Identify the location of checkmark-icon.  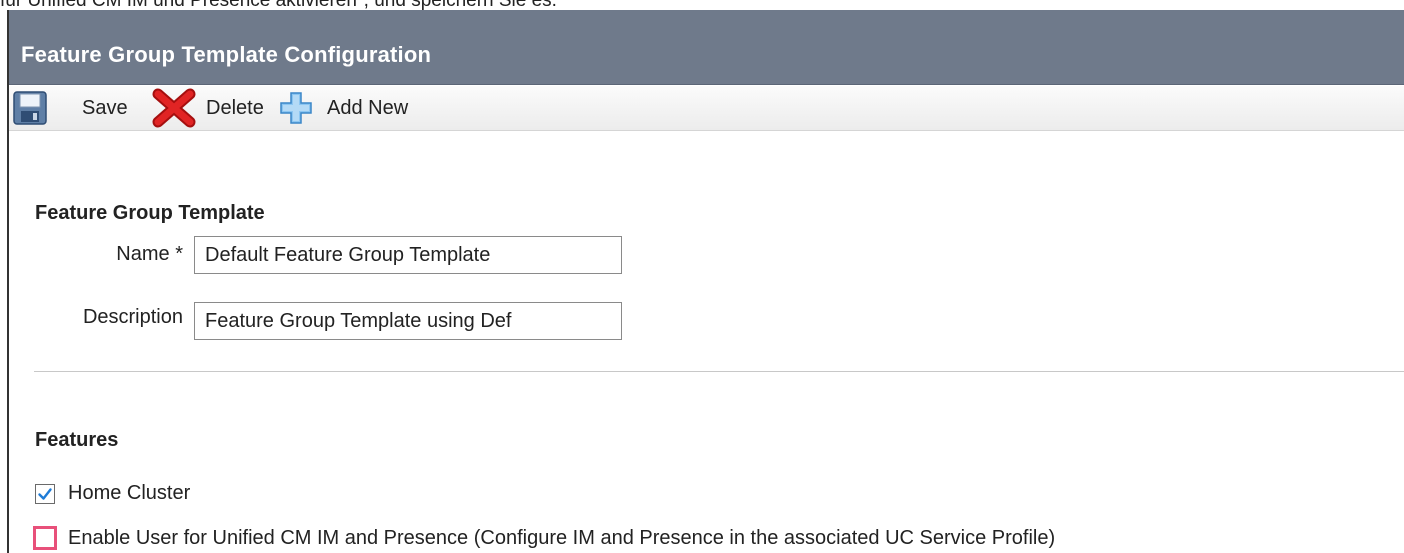
(45, 493).